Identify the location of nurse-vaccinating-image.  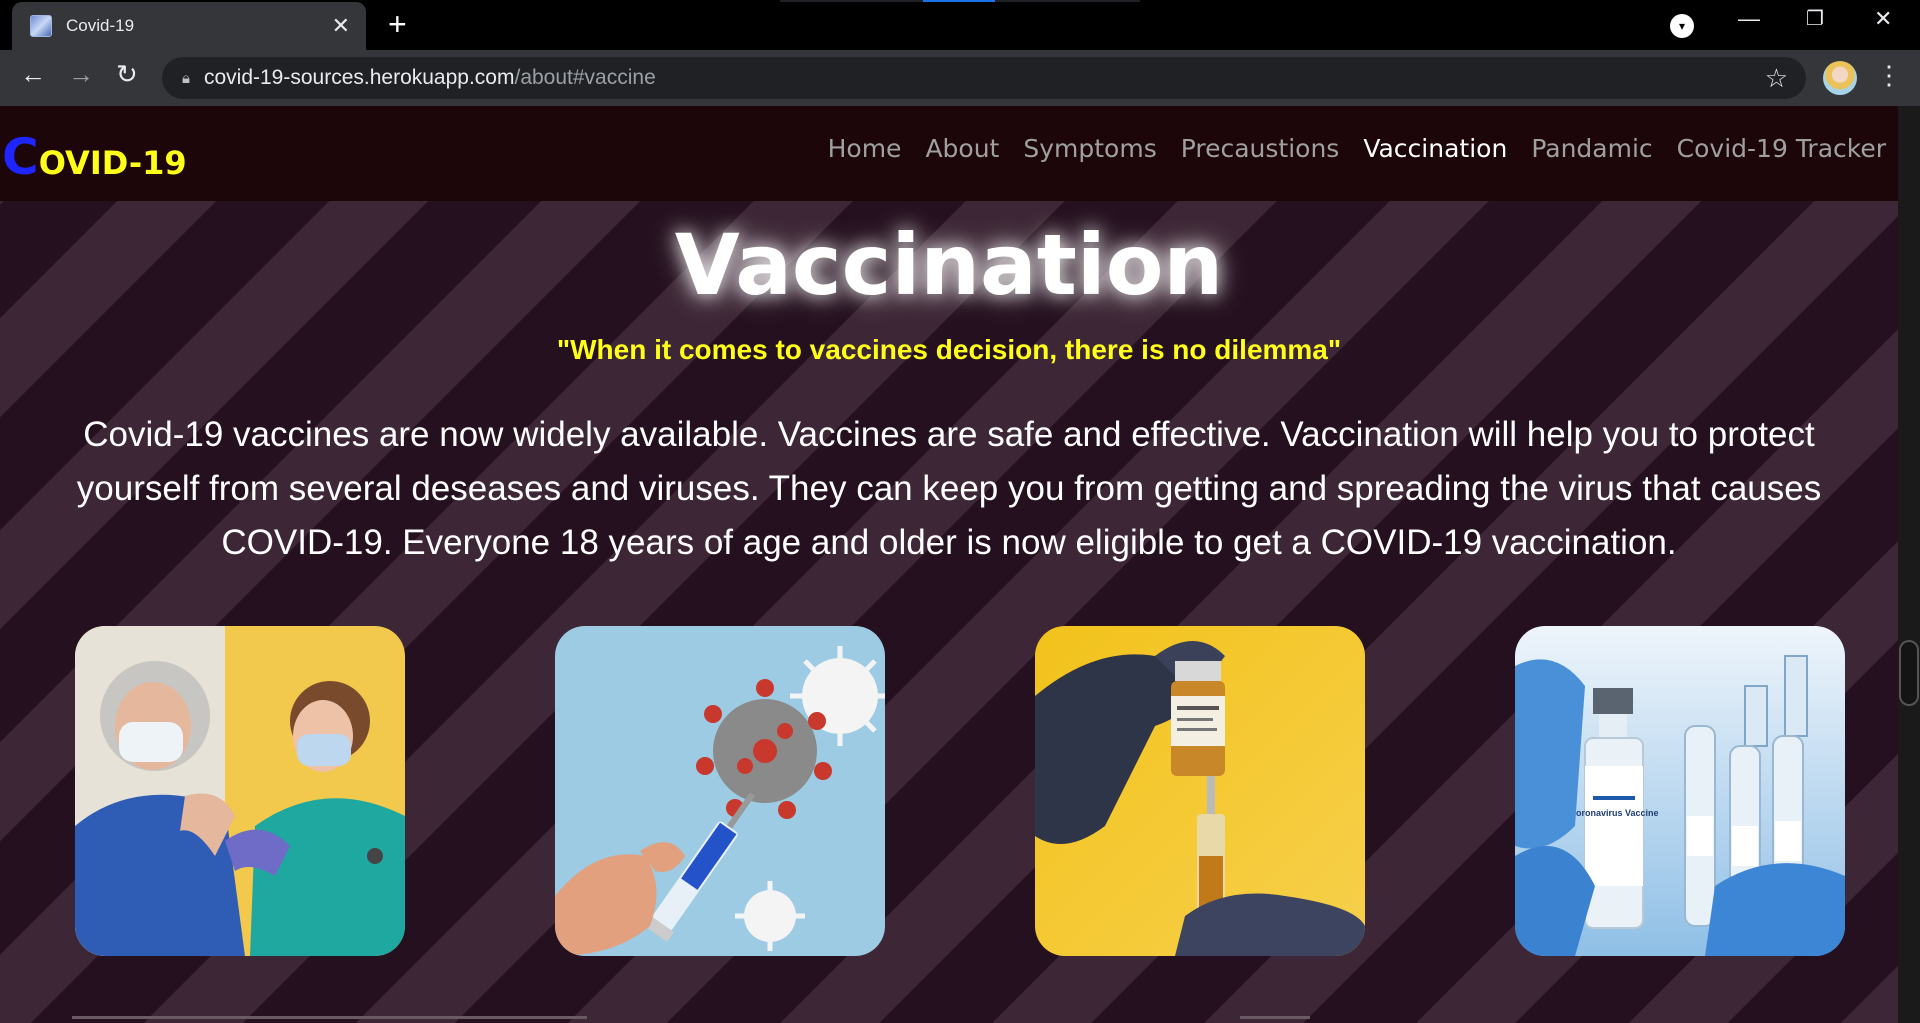
(240, 791).